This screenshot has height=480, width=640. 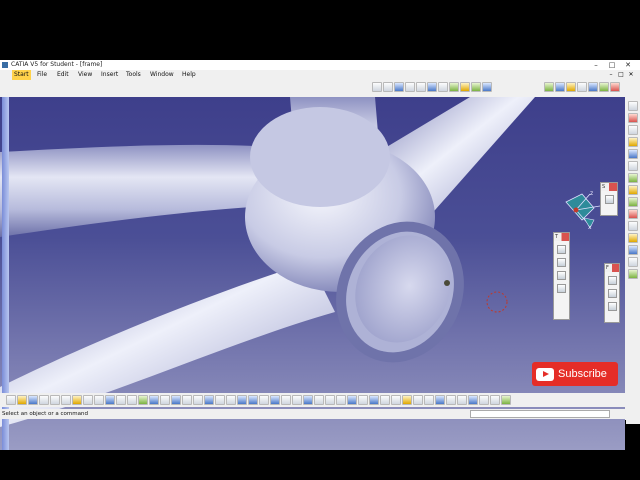 I want to click on save-icon, so click(x=33, y=400).